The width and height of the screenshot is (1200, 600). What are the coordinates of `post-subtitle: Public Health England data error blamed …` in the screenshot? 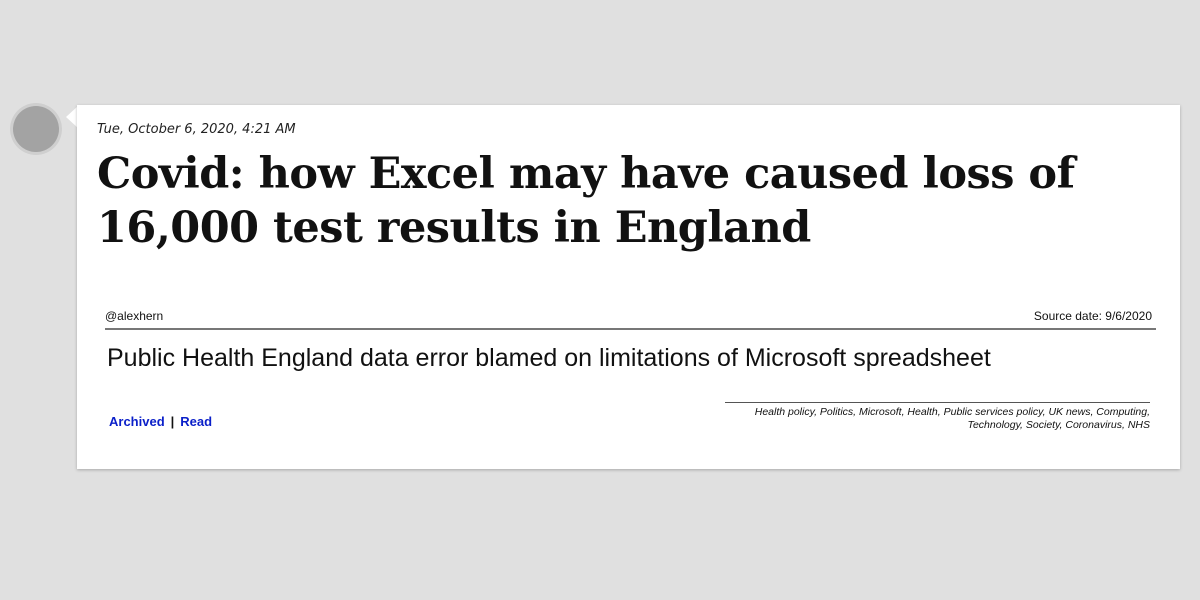 It's located at (549, 358).